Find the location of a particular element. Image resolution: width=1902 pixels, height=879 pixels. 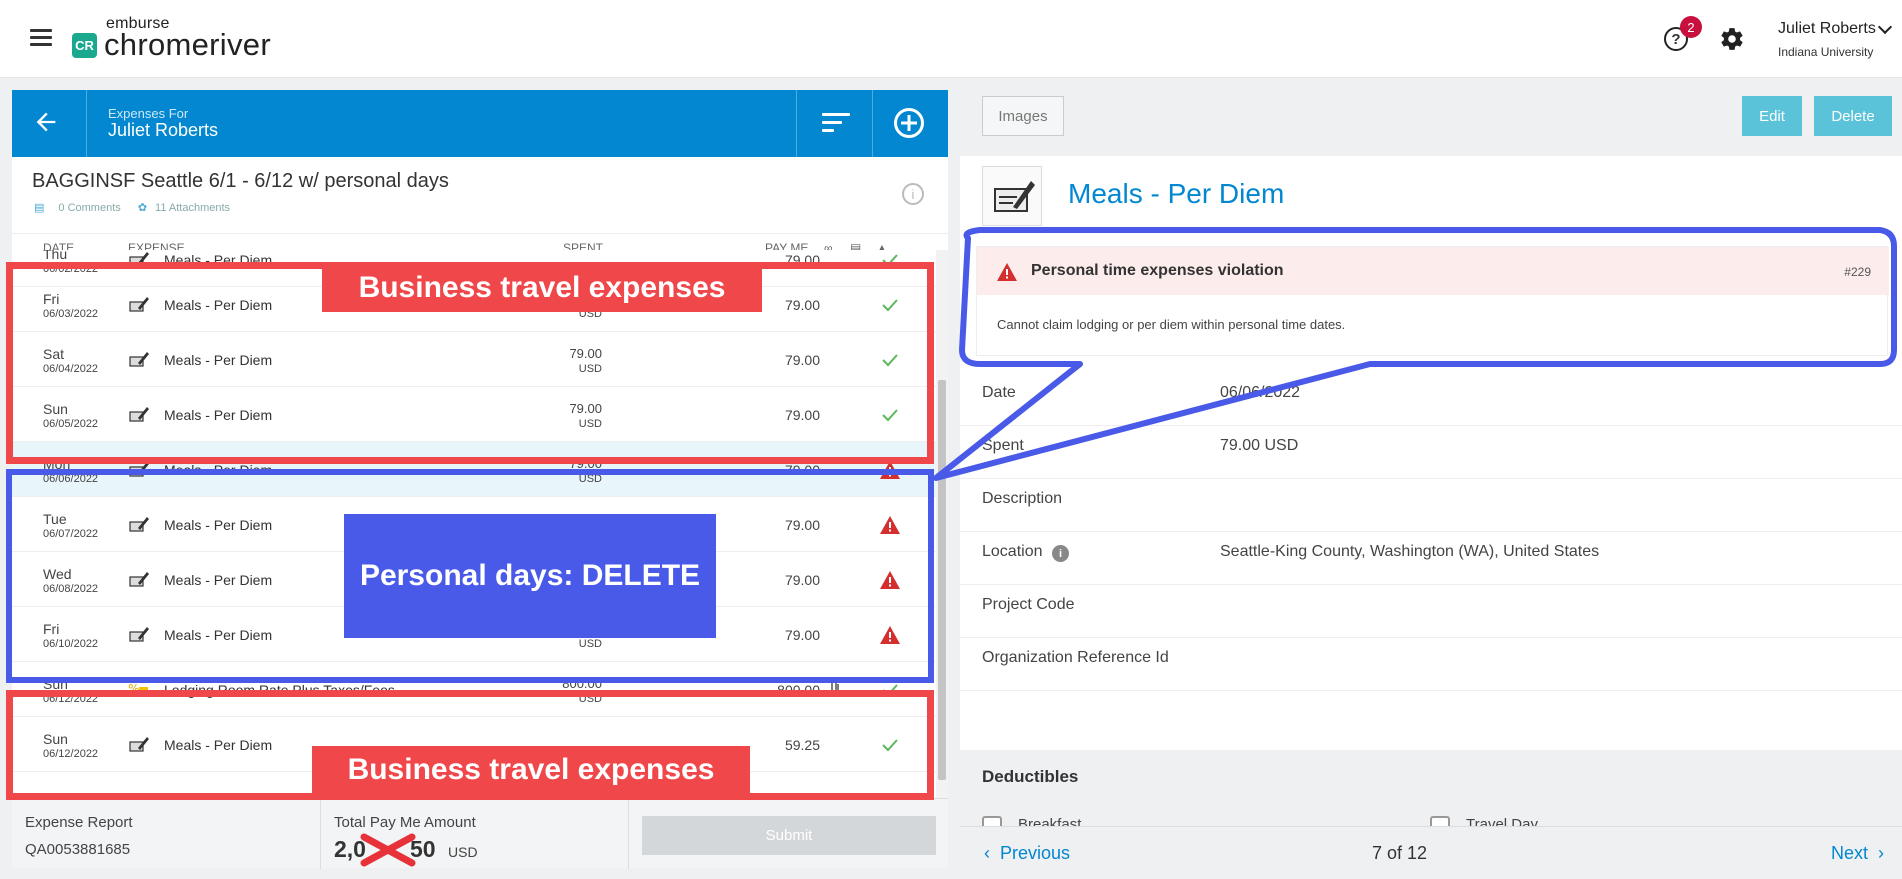

report-id: QA0053881685 is located at coordinates (78, 849).